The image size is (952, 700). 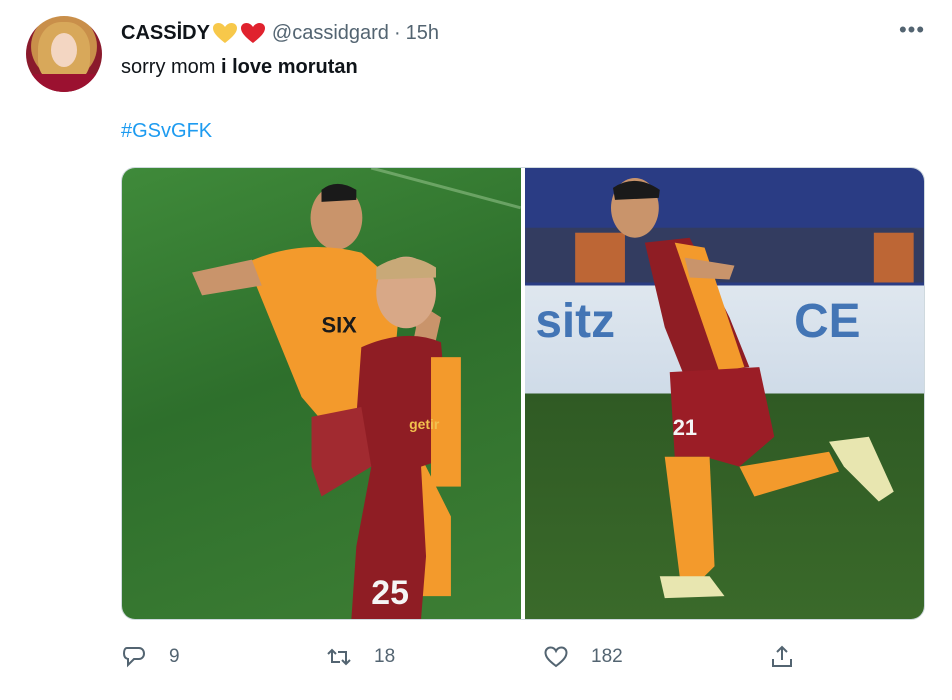 What do you see at coordinates (360, 657) in the screenshot?
I see `retweet-button: 18` at bounding box center [360, 657].